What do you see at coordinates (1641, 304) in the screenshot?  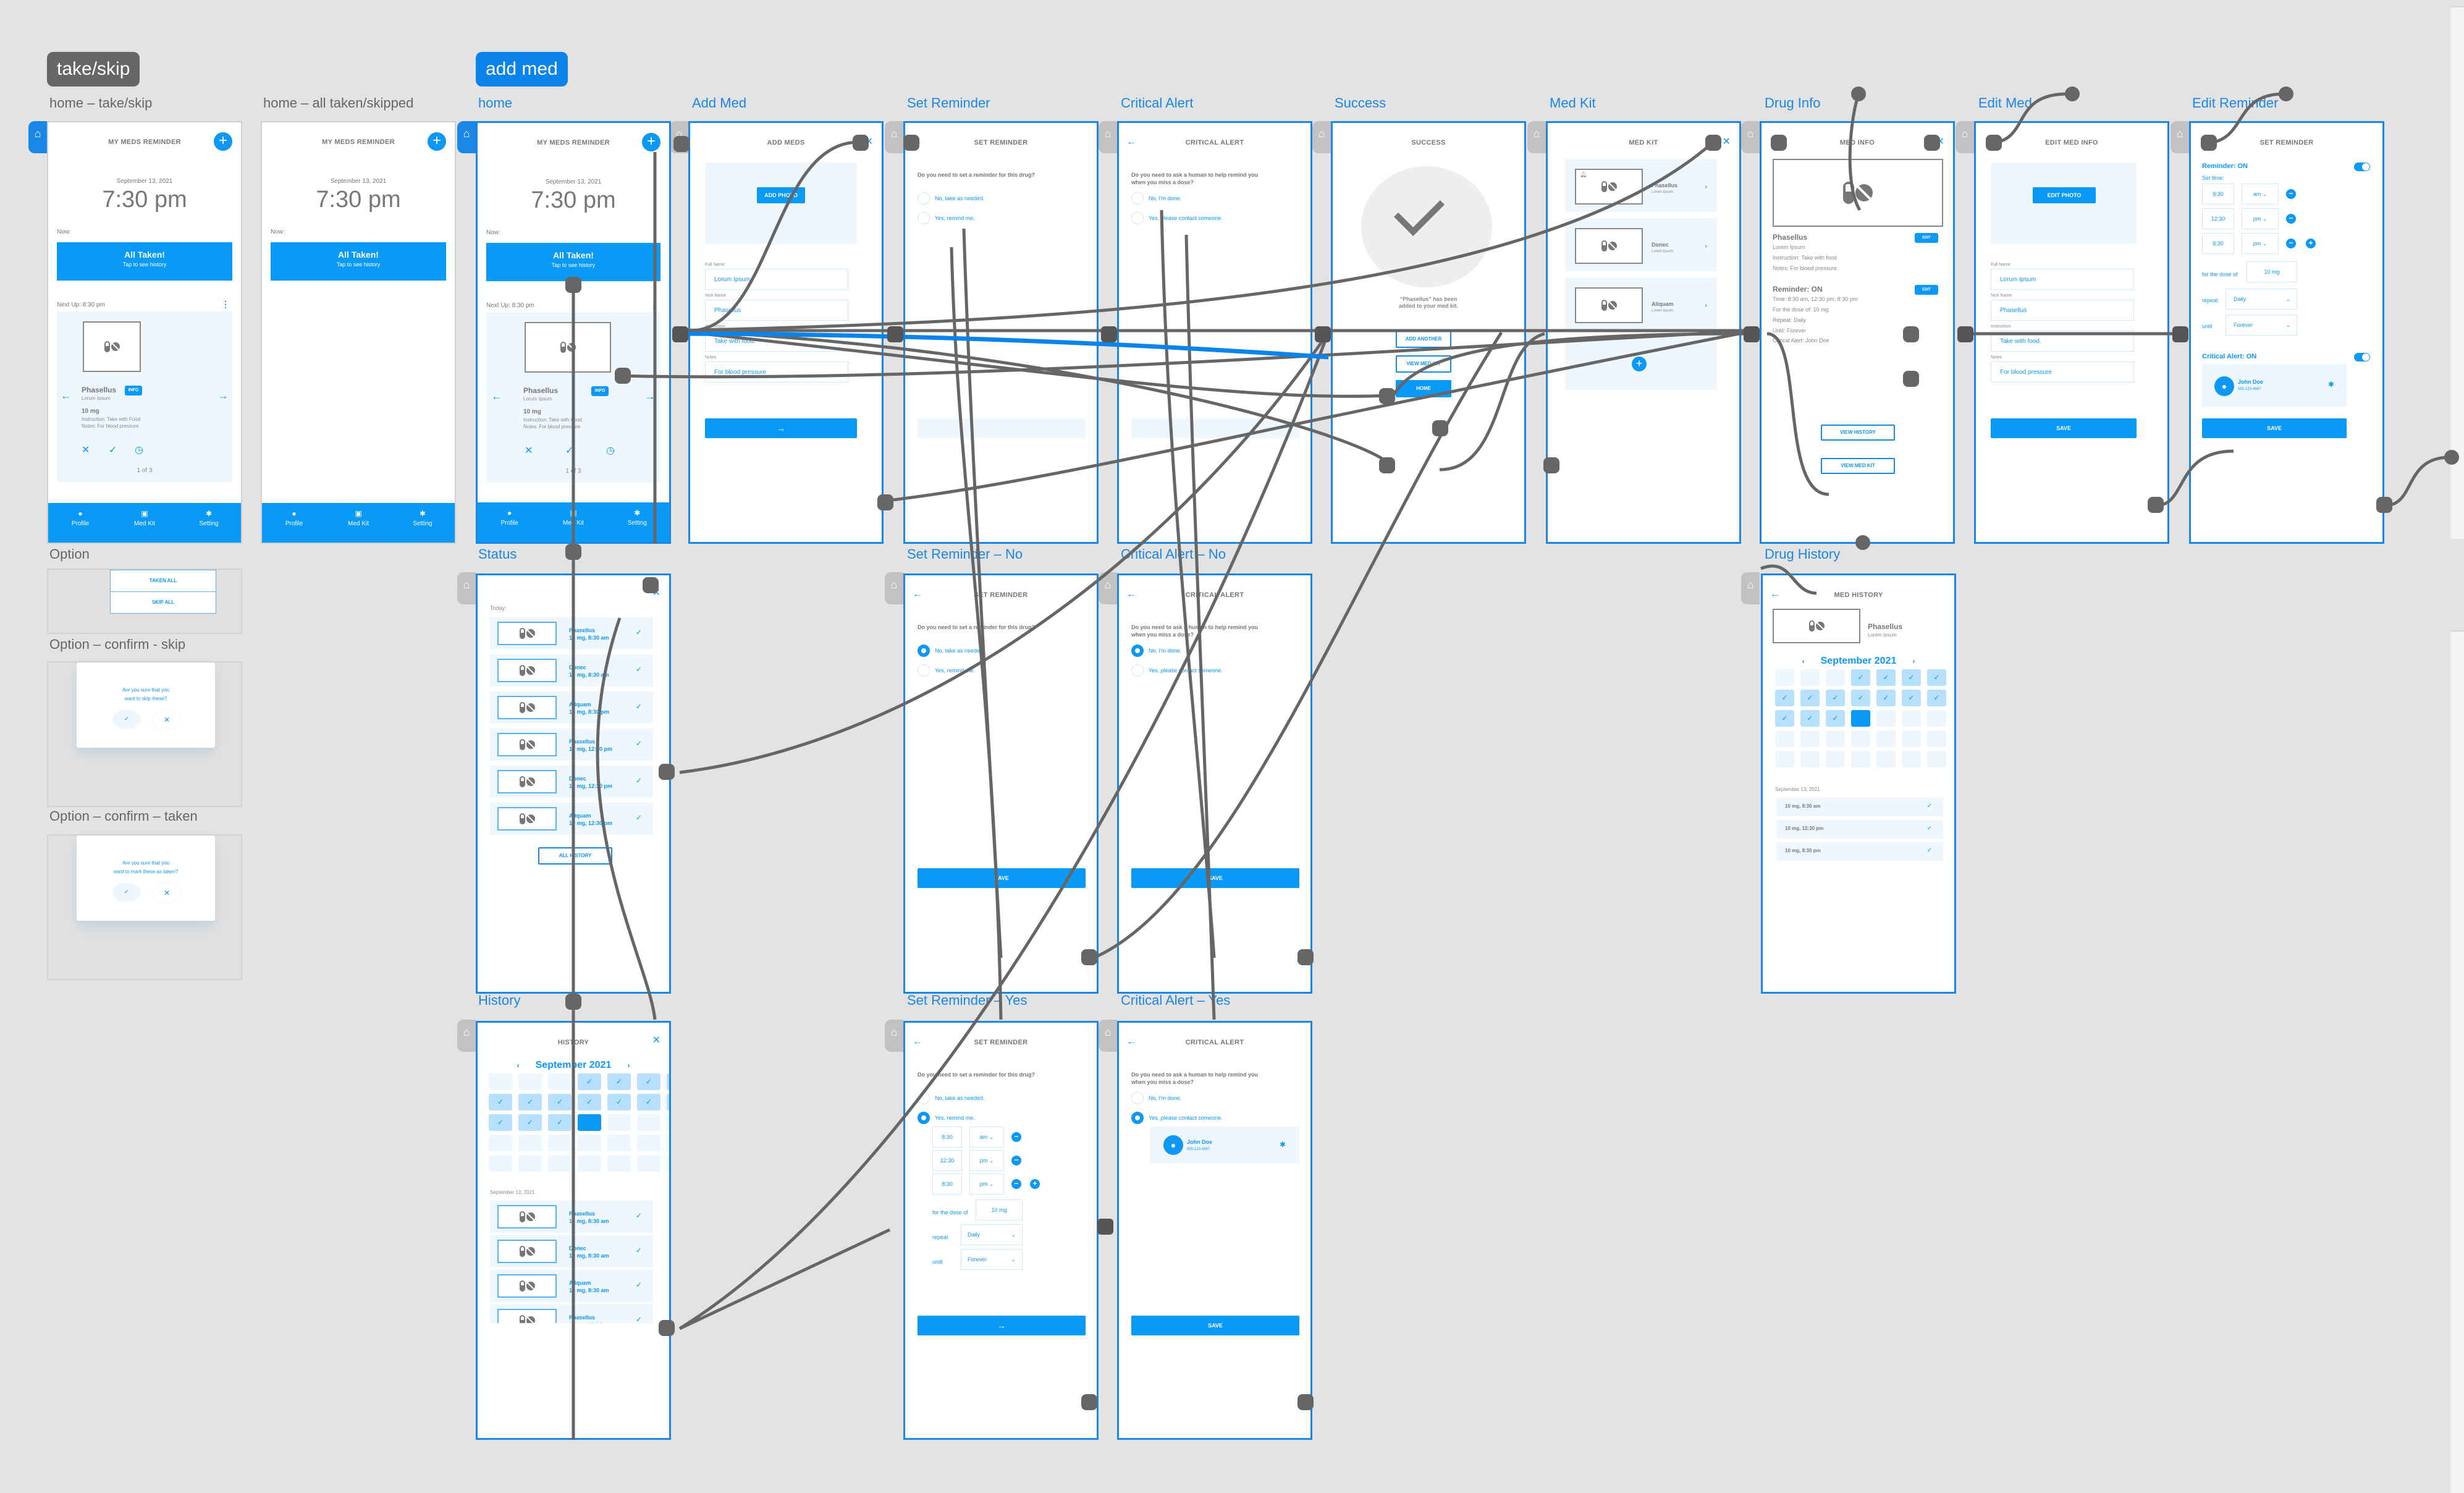 I see `med-kit-item: Aliquam Lorem Ipsum ›` at bounding box center [1641, 304].